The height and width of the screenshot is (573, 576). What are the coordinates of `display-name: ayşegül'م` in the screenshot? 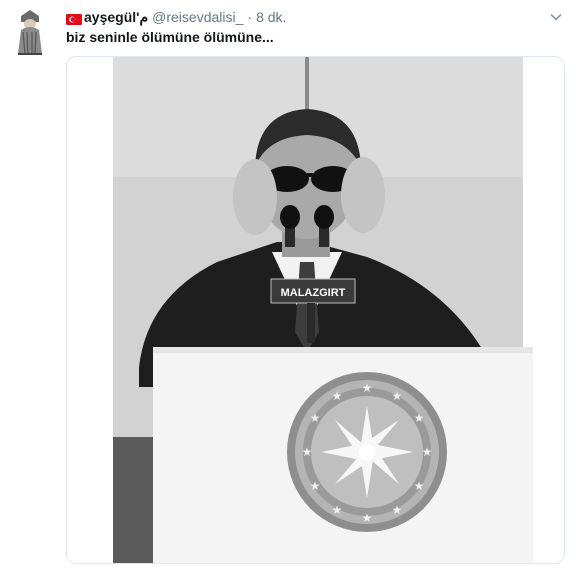 It's located at (116, 17).